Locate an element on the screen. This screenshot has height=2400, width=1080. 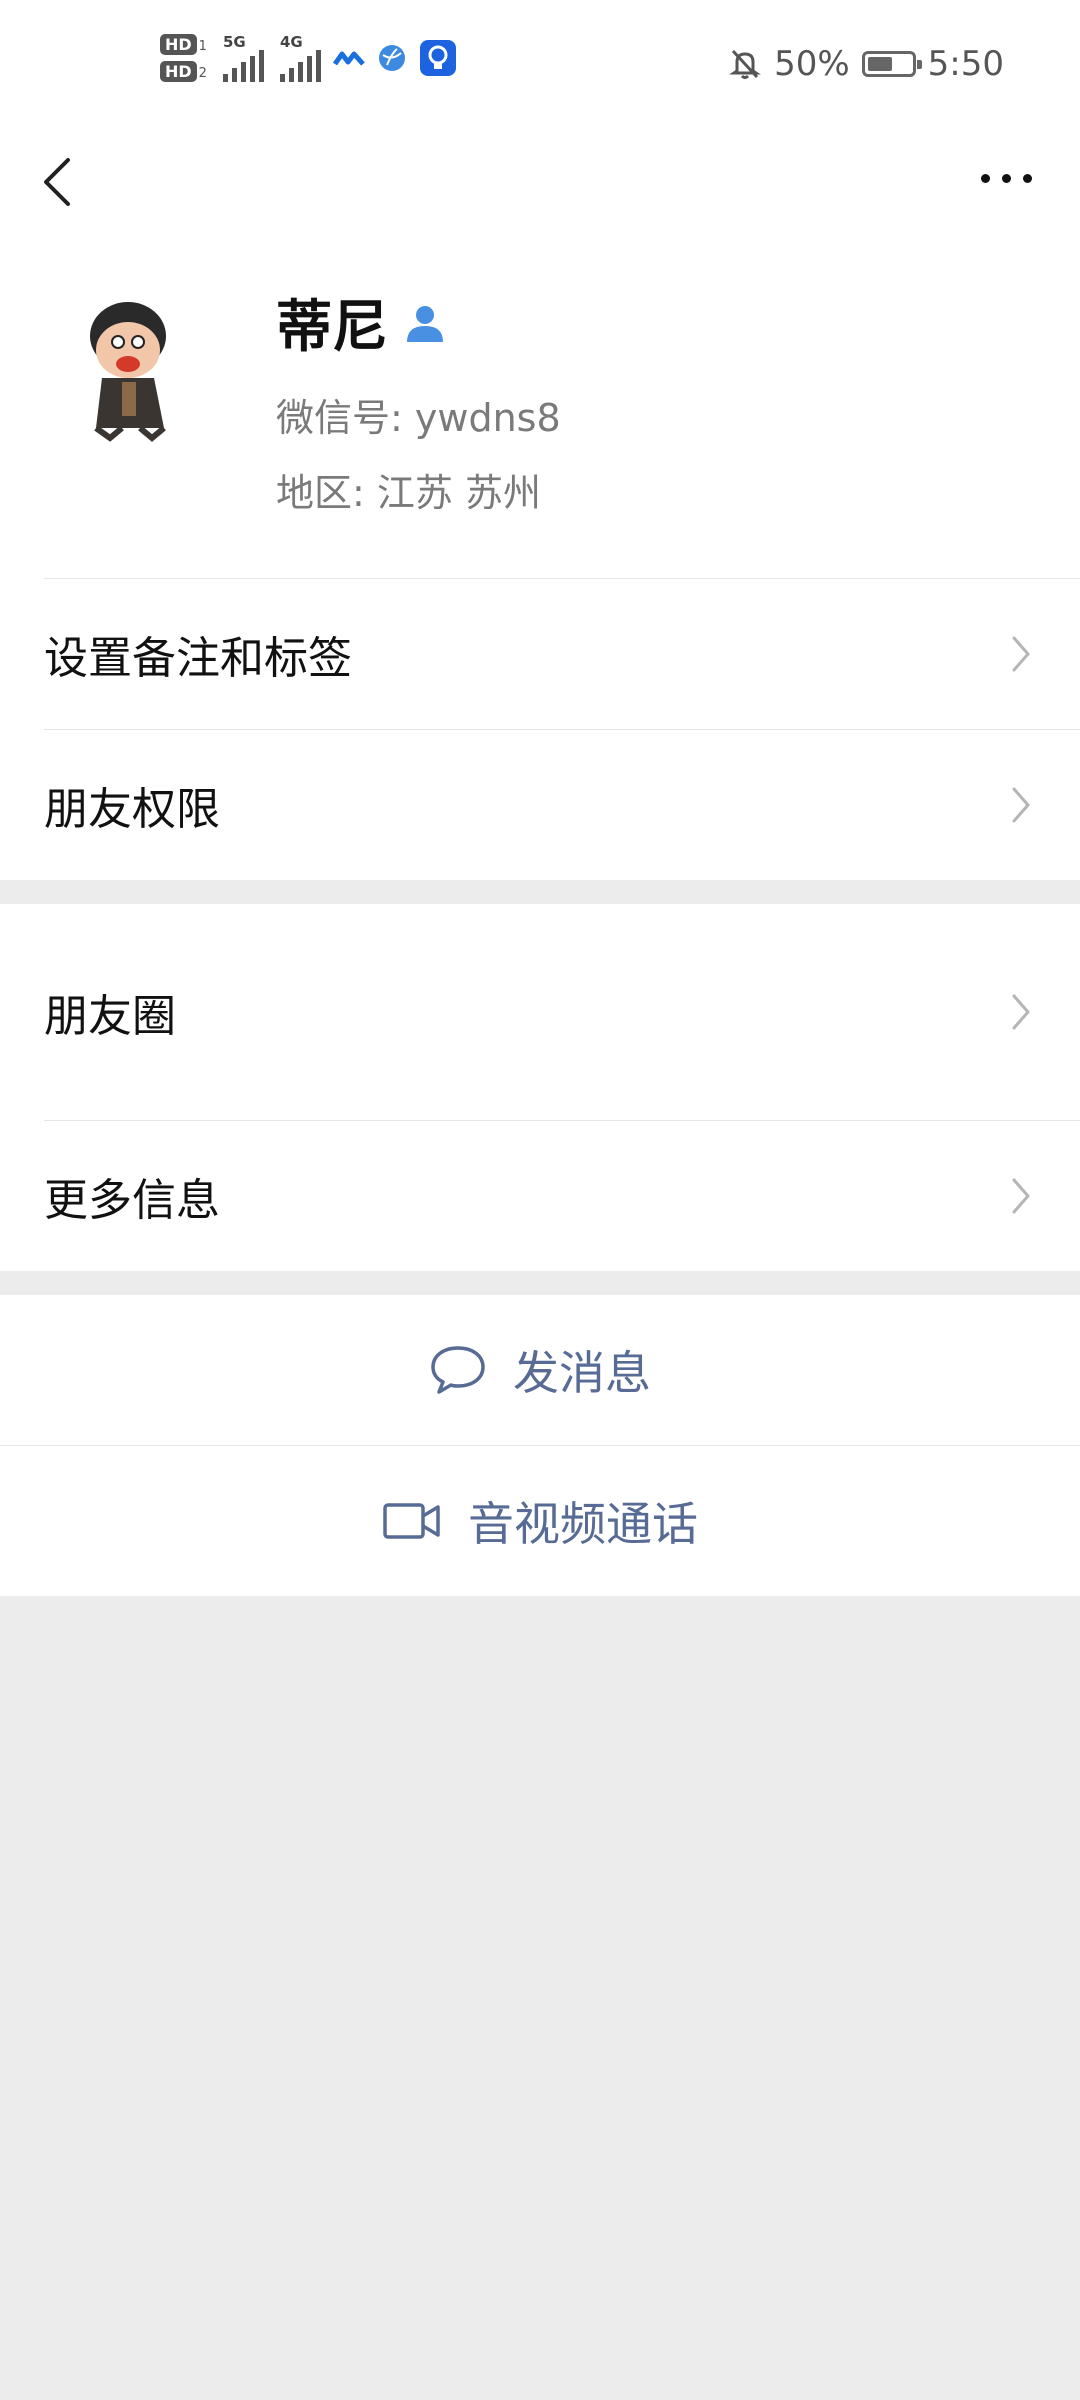
av-call-button: 音视频通话 is located at coordinates (540, 1521).